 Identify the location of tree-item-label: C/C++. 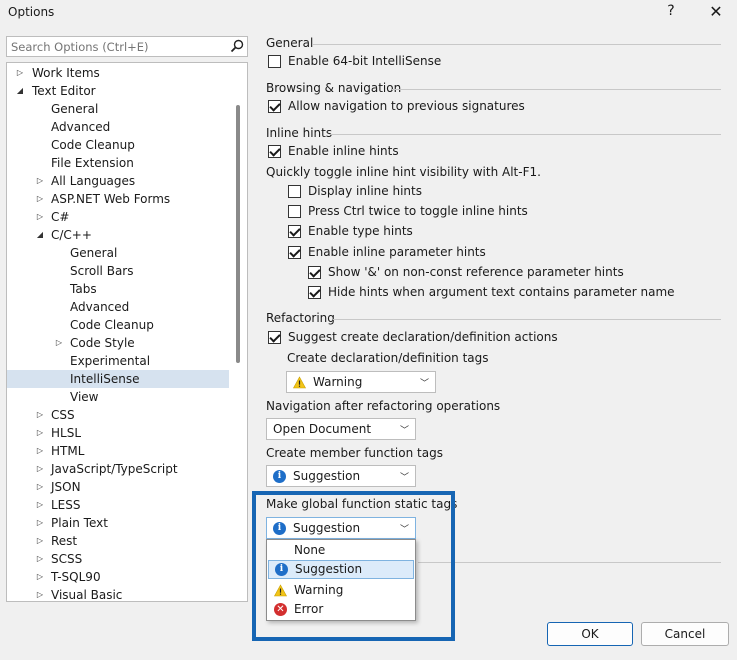
(71, 235).